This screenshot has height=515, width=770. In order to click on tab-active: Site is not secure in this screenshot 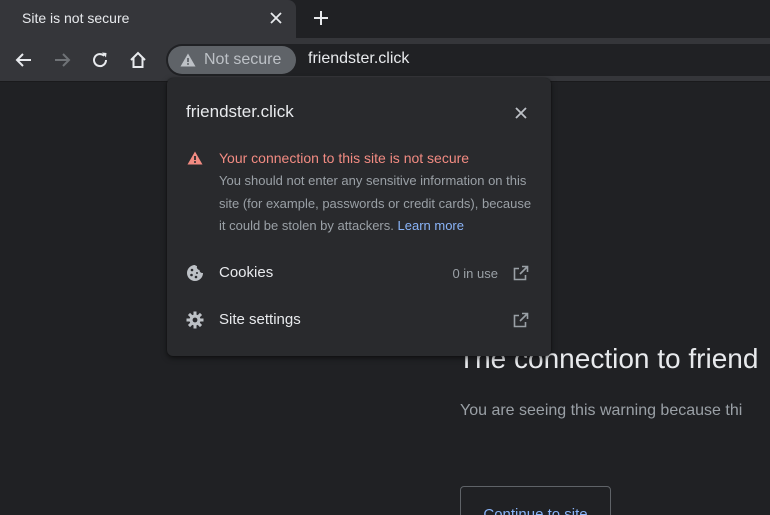, I will do `click(148, 19)`.